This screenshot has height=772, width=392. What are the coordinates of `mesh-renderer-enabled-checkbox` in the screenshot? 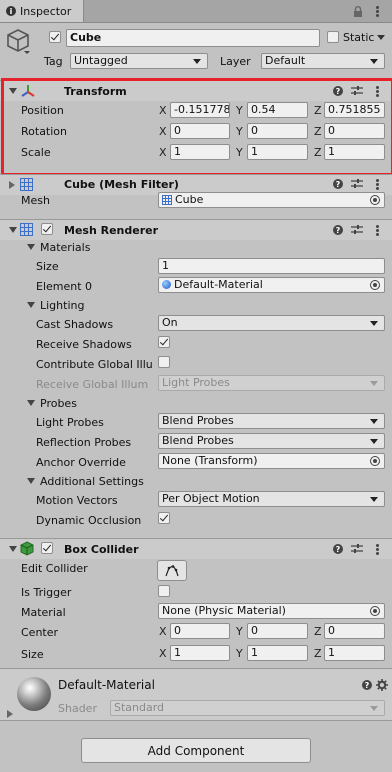 It's located at (47, 229).